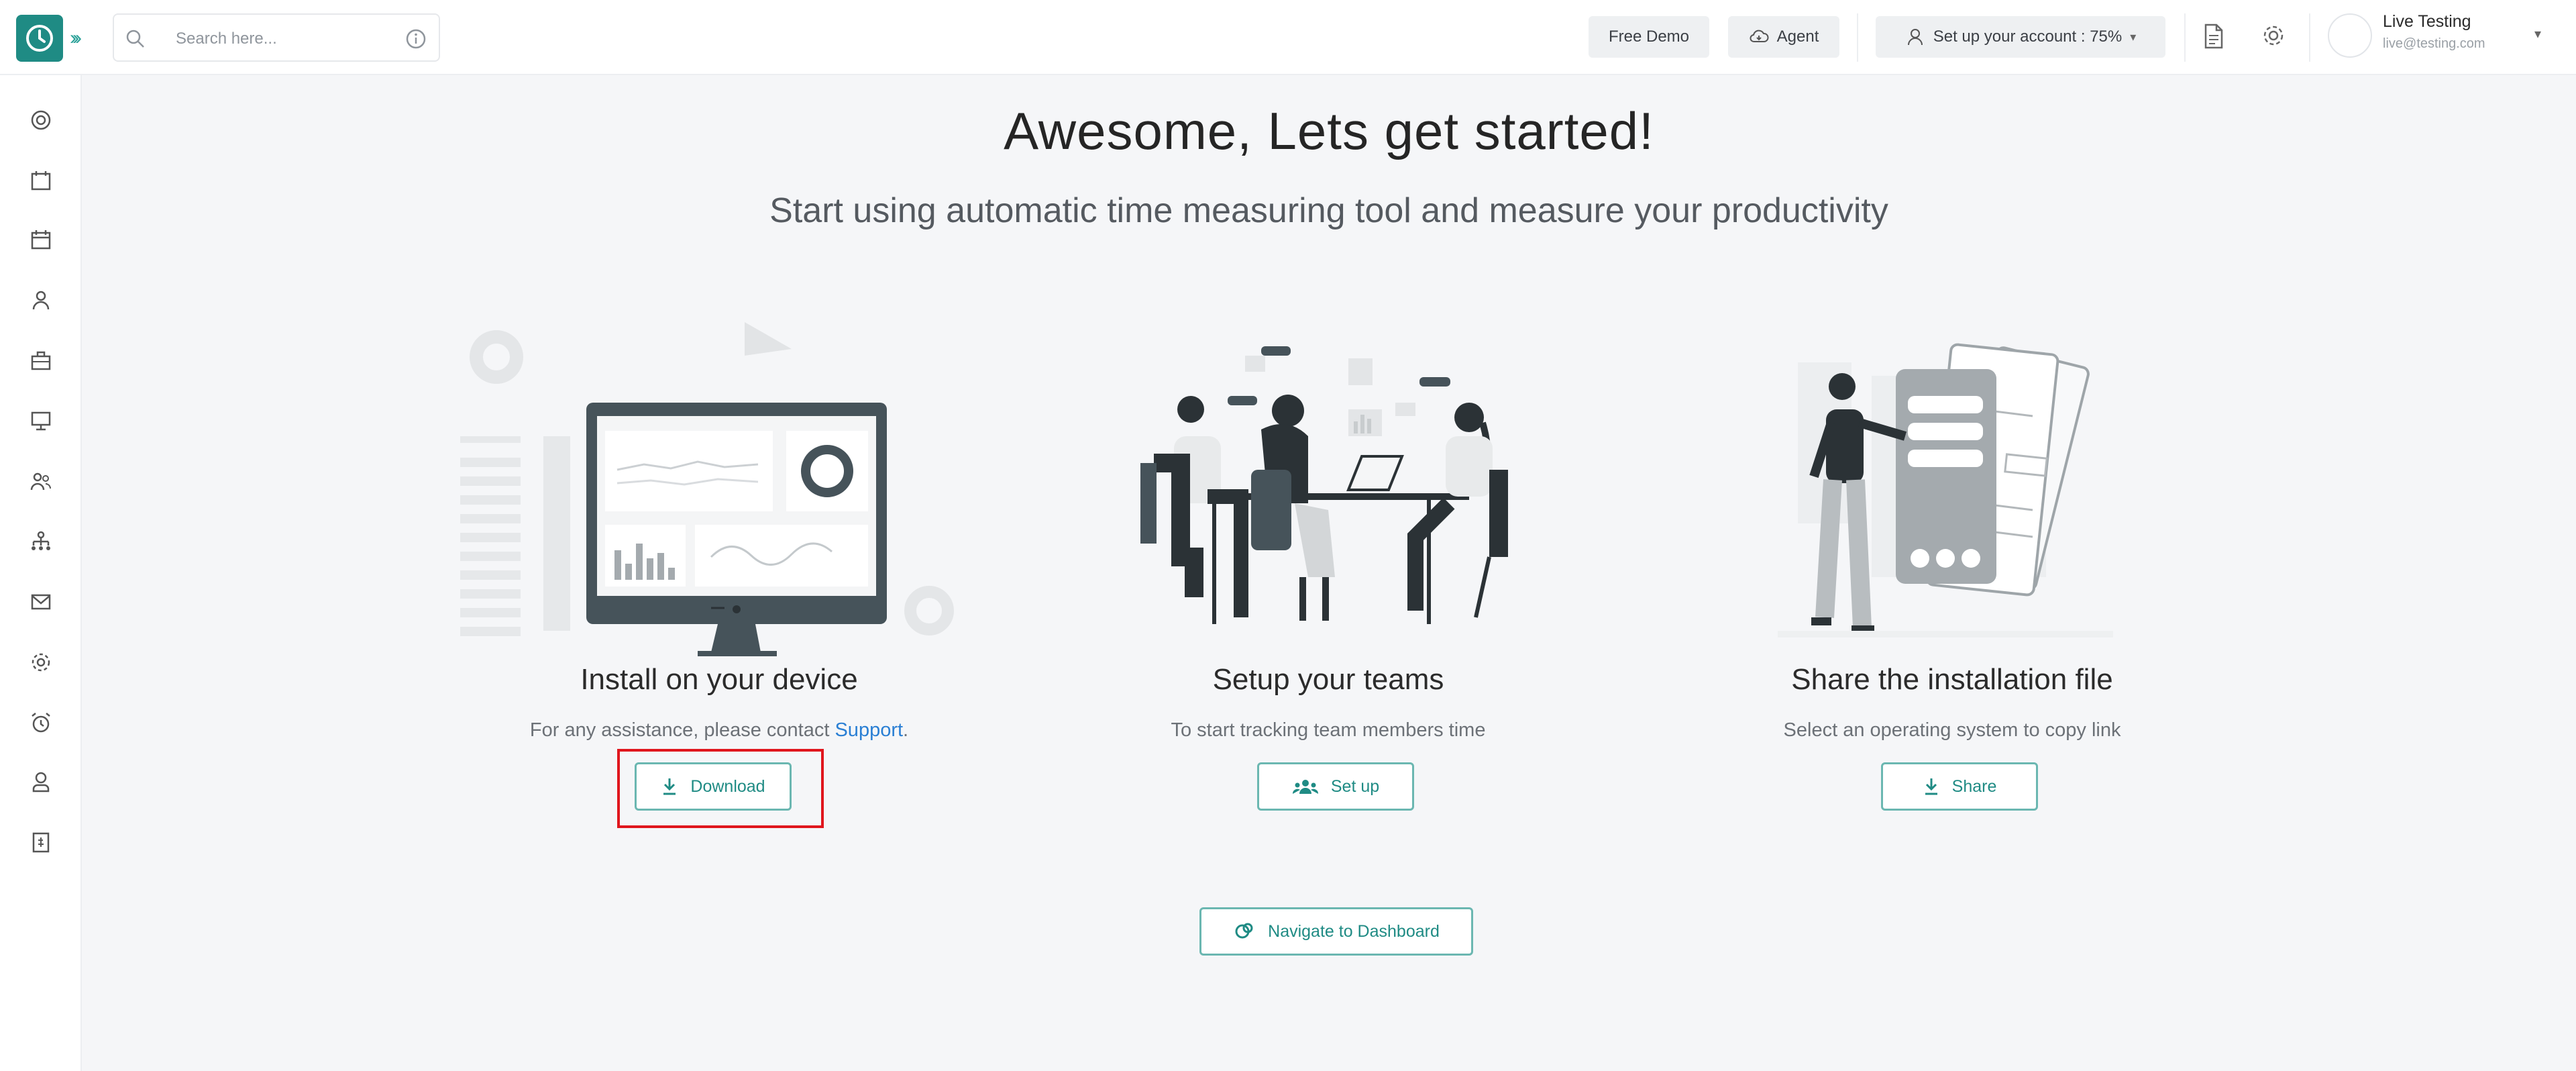  I want to click on info-icon, so click(416, 39).